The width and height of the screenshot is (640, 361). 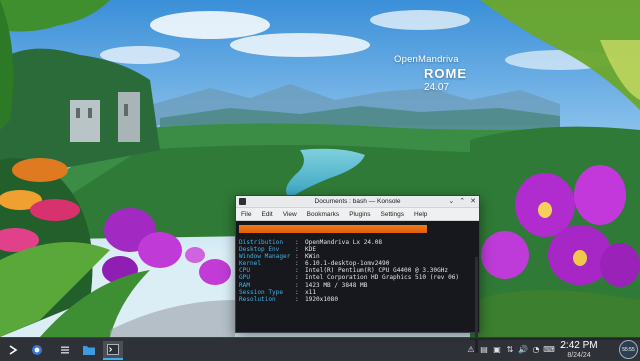 I want to click on brand-version: 24.07, so click(x=437, y=87).